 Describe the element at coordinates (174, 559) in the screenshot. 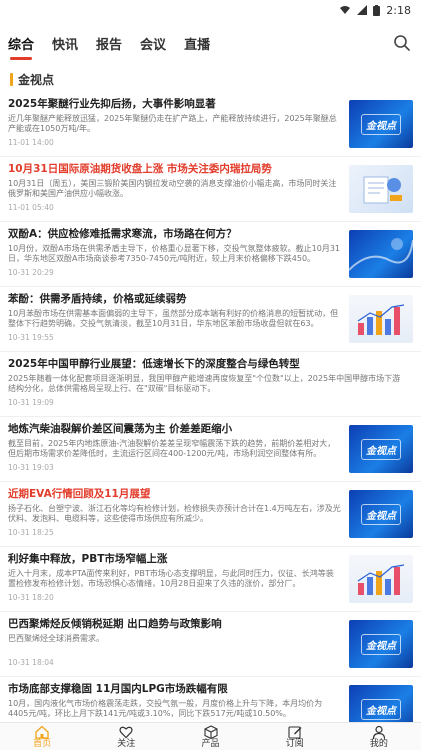

I see `article-title: 利好集中释放，PBT市场窄幅上涨` at that location.